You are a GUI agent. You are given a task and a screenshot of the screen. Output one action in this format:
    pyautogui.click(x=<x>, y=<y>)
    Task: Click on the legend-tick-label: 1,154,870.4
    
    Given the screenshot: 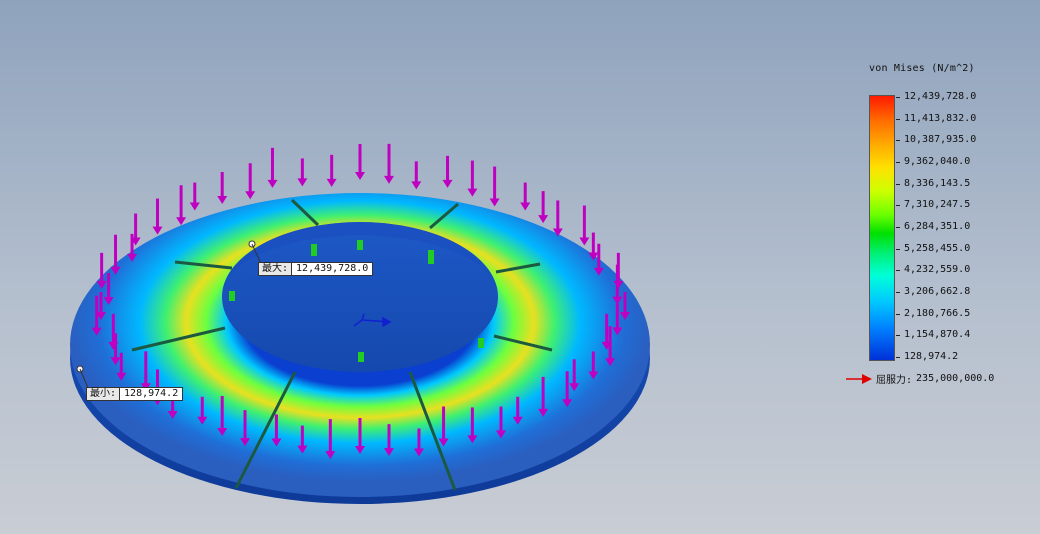 What is the action you would take?
    pyautogui.click(x=937, y=335)
    